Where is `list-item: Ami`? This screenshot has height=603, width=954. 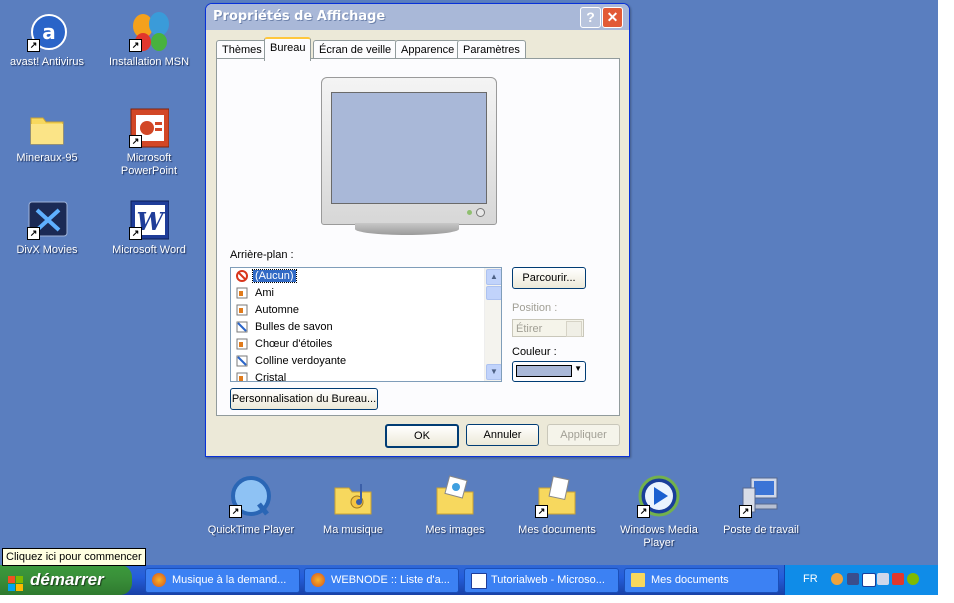 list-item: Ami is located at coordinates (366, 293).